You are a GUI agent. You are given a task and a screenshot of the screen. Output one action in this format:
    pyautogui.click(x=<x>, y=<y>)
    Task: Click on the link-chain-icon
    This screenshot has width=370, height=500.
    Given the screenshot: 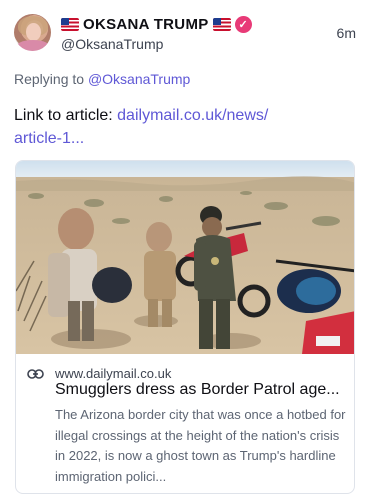 What is the action you would take?
    pyautogui.click(x=35, y=373)
    